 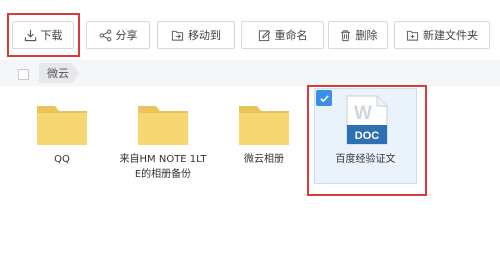 I want to click on file-name: 百度经验证文, so click(x=365, y=159).